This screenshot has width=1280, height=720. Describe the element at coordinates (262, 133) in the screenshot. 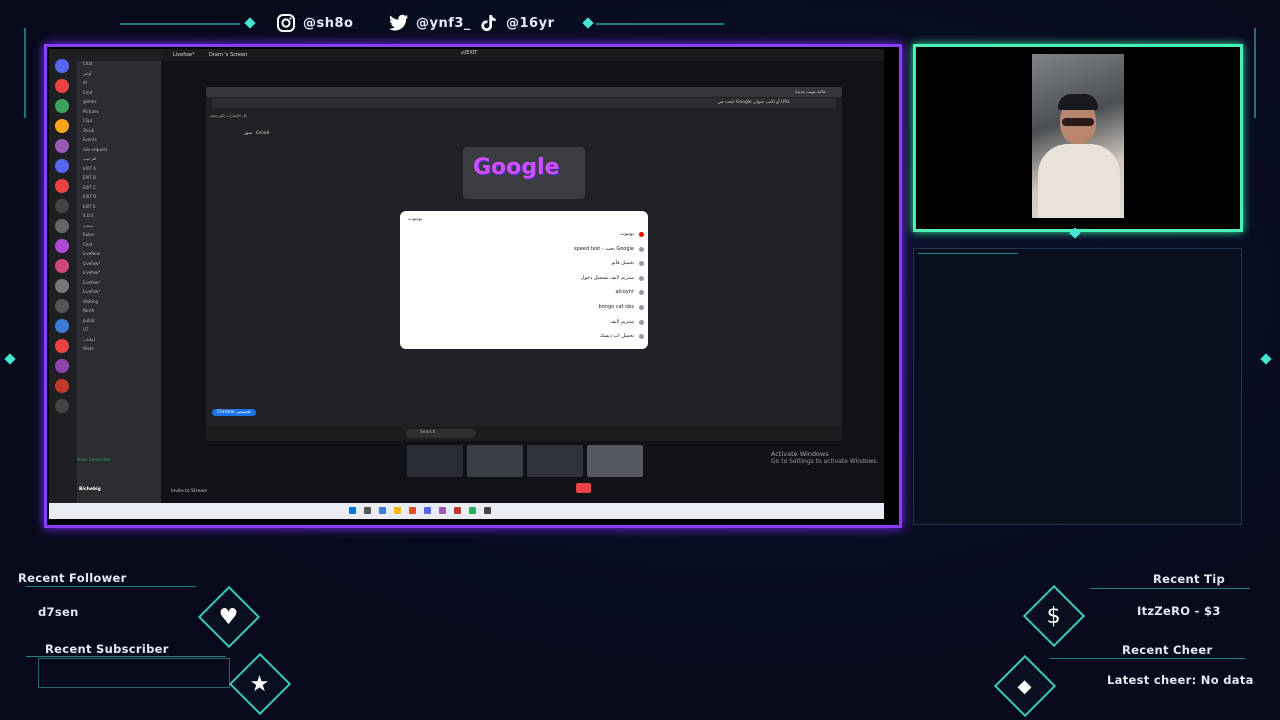

I see `gmail-link: Gmail` at that location.